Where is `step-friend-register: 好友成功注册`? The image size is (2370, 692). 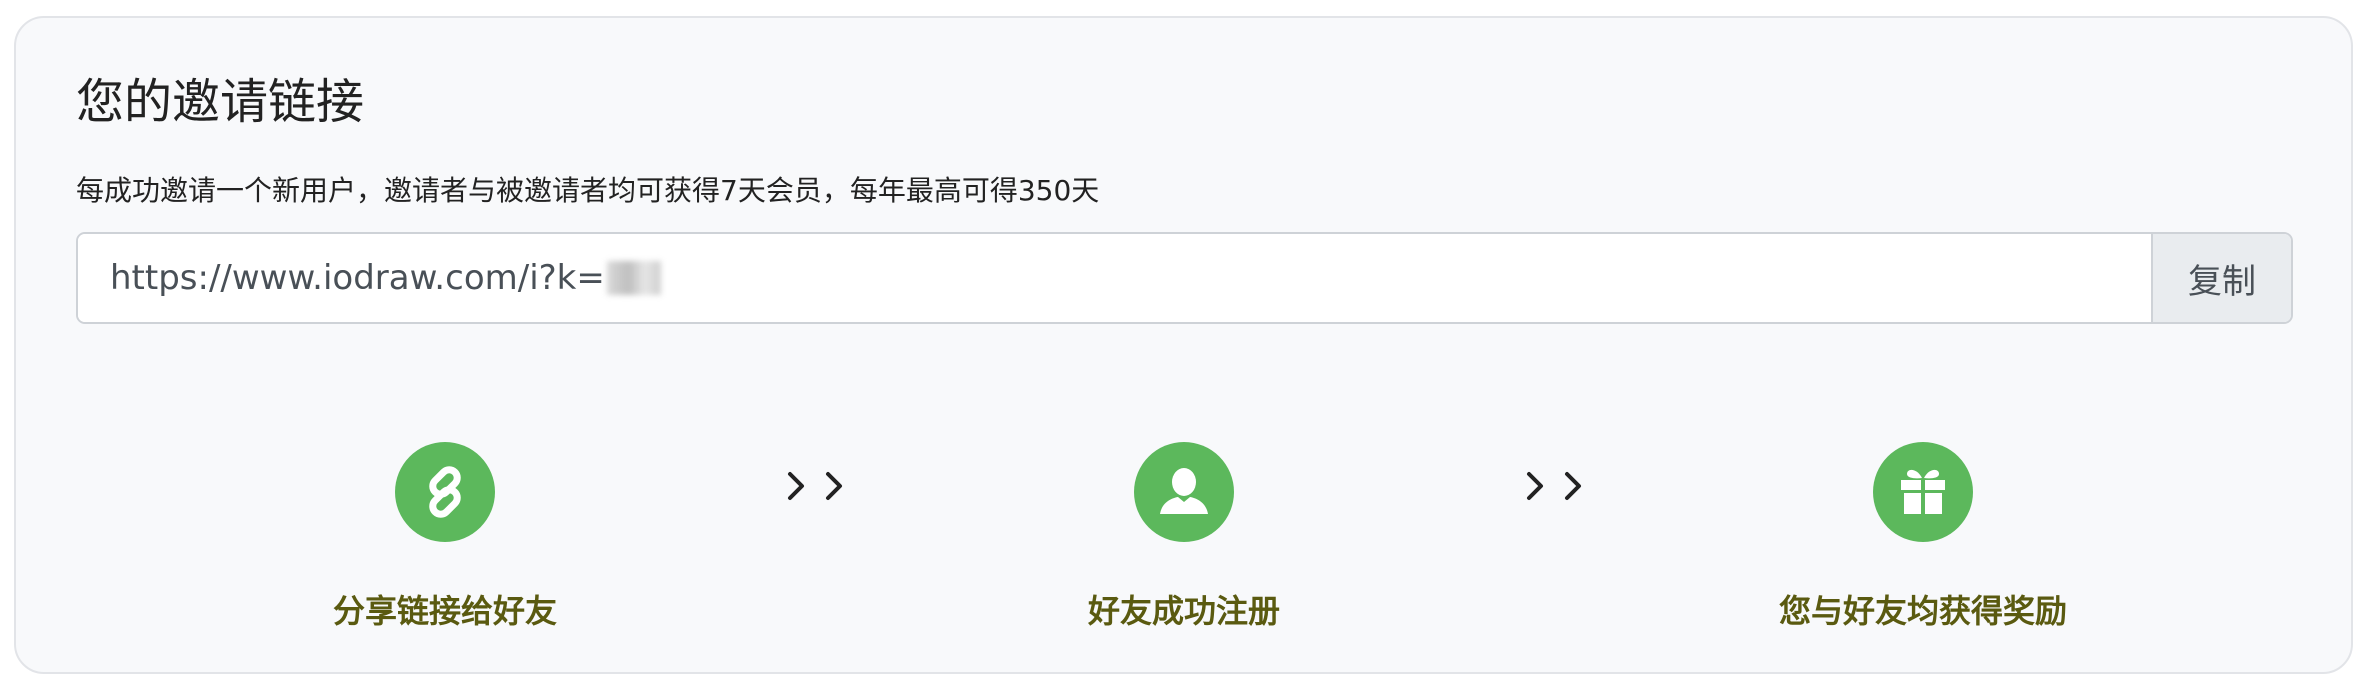
step-friend-register: 好友成功注册 is located at coordinates (1184, 537).